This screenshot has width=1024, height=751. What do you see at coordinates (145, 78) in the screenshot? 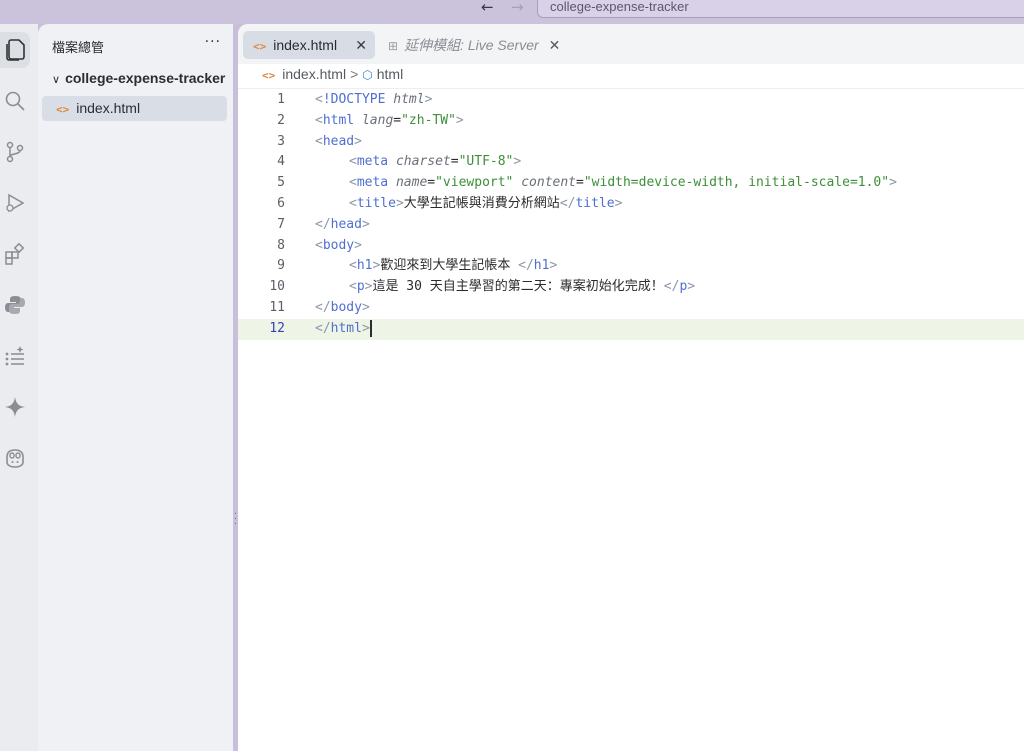
I see `folder-label: college-expense-tracker` at bounding box center [145, 78].